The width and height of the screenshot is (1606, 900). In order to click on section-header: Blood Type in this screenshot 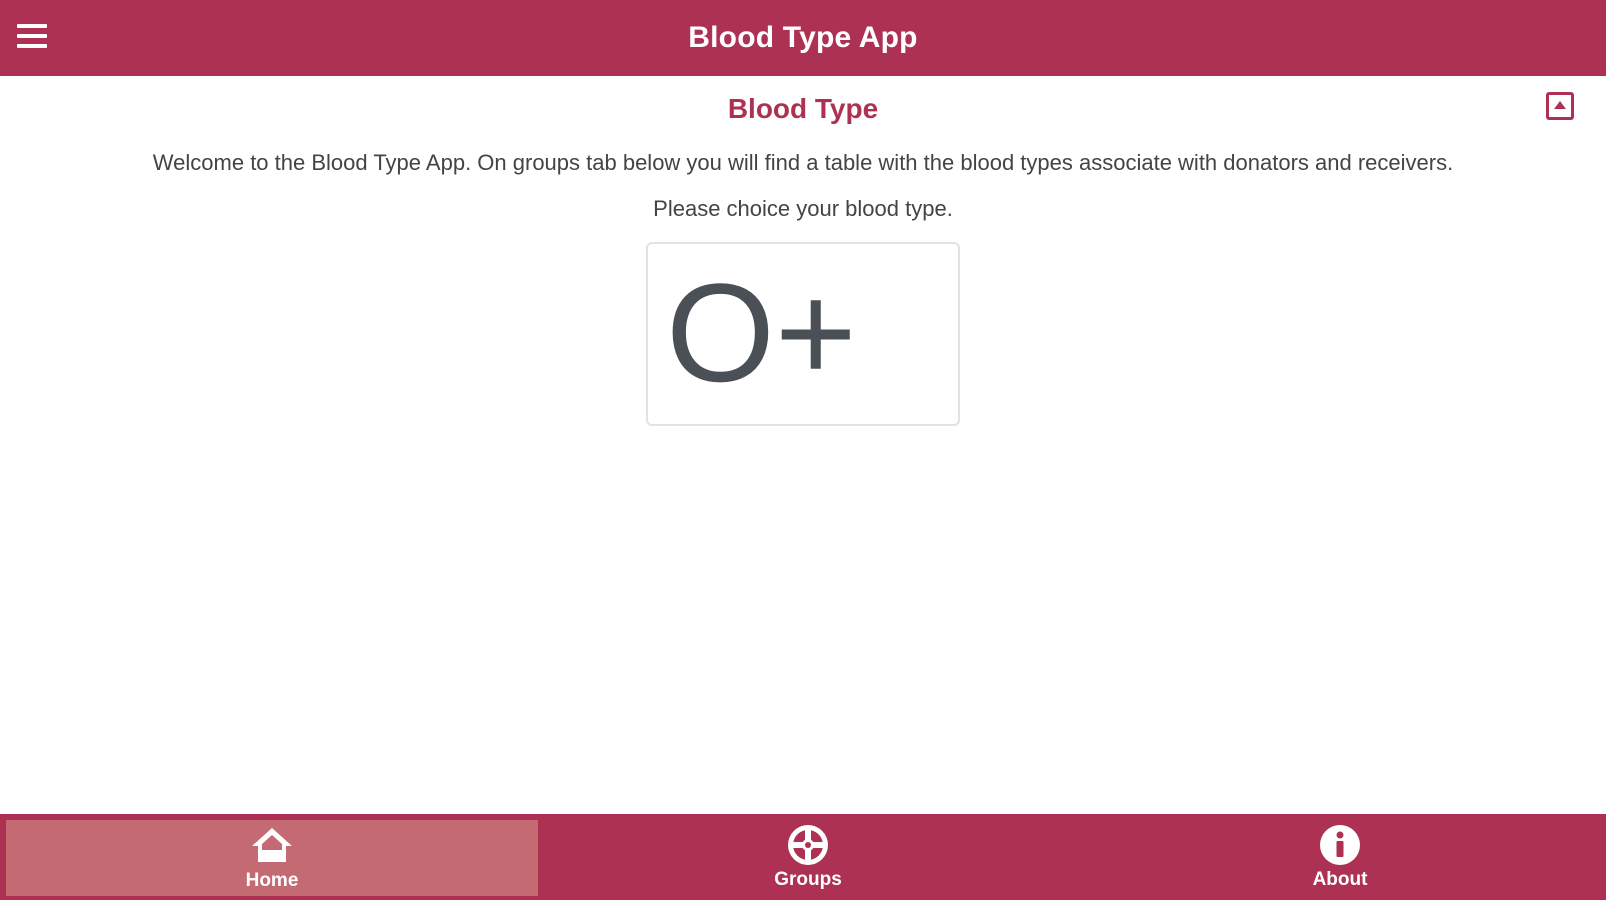, I will do `click(803, 109)`.